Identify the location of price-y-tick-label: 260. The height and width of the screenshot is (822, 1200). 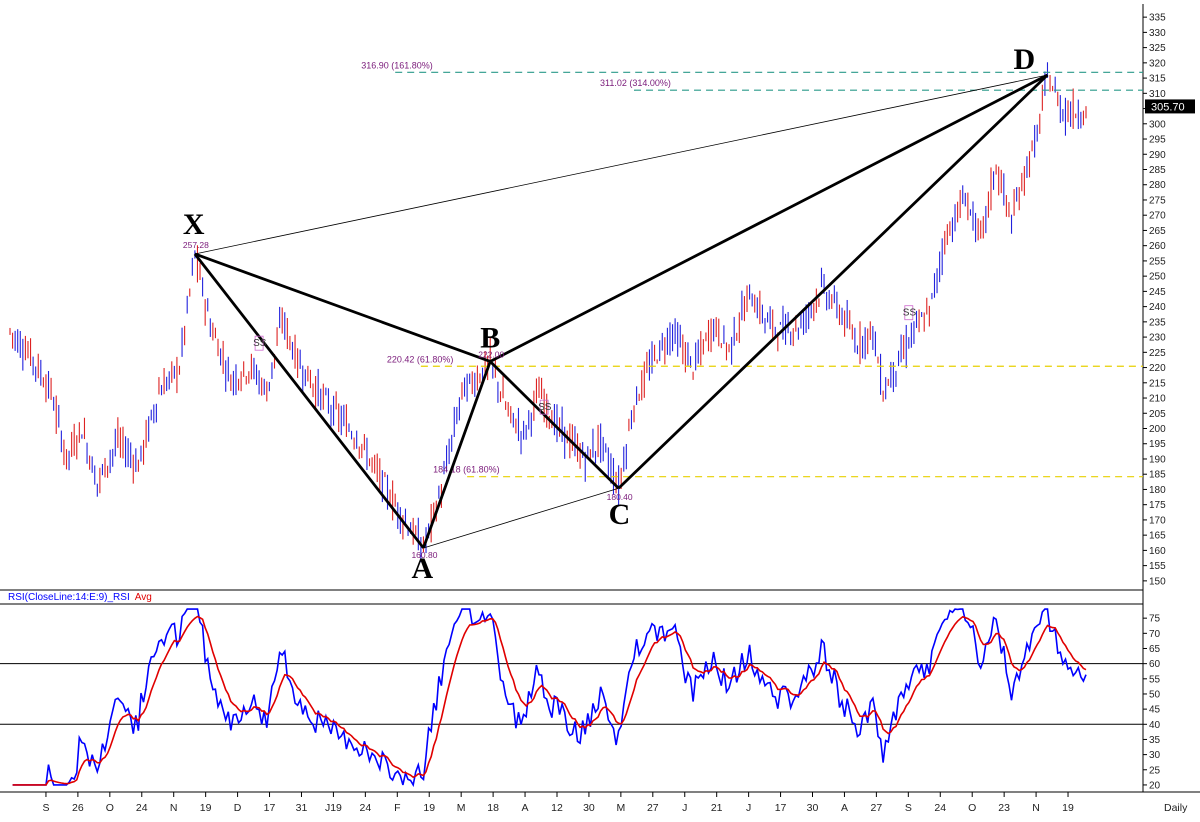
(1157, 246).